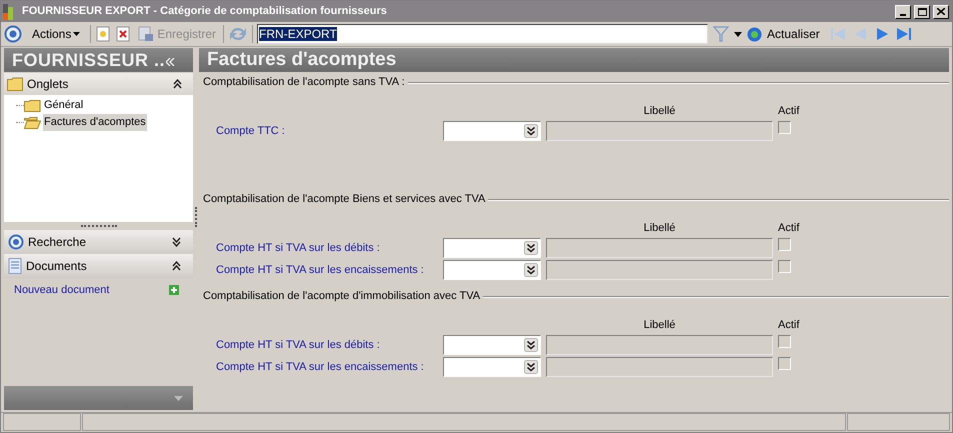 This screenshot has height=433, width=953. What do you see at coordinates (63, 105) in the screenshot?
I see `tree-item: Général` at bounding box center [63, 105].